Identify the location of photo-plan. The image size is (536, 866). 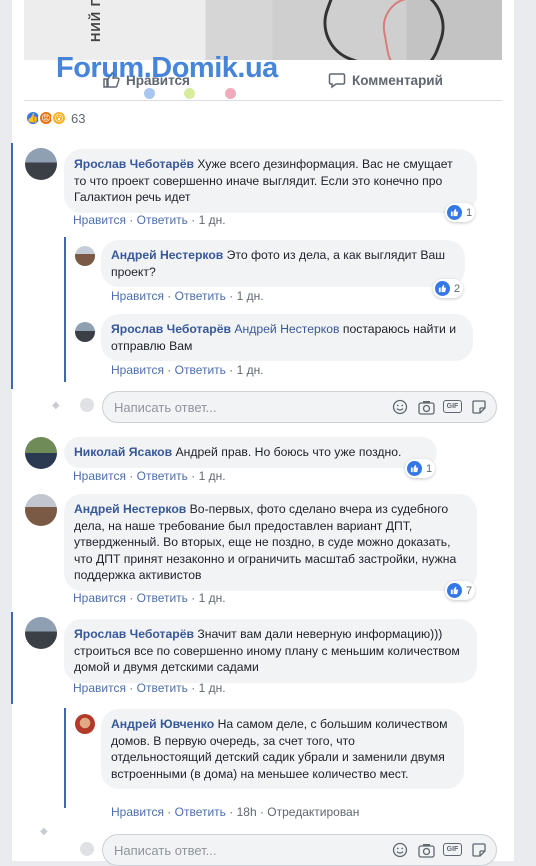
(440, 30).